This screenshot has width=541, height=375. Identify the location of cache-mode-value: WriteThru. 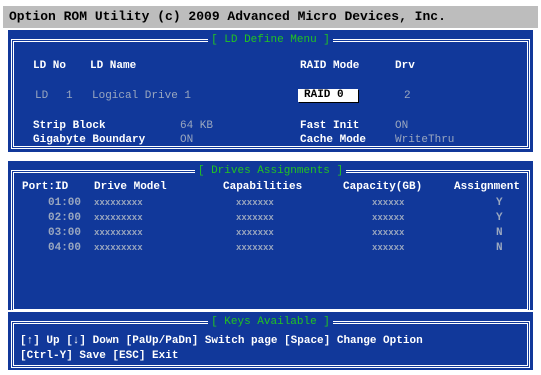
(424, 140).